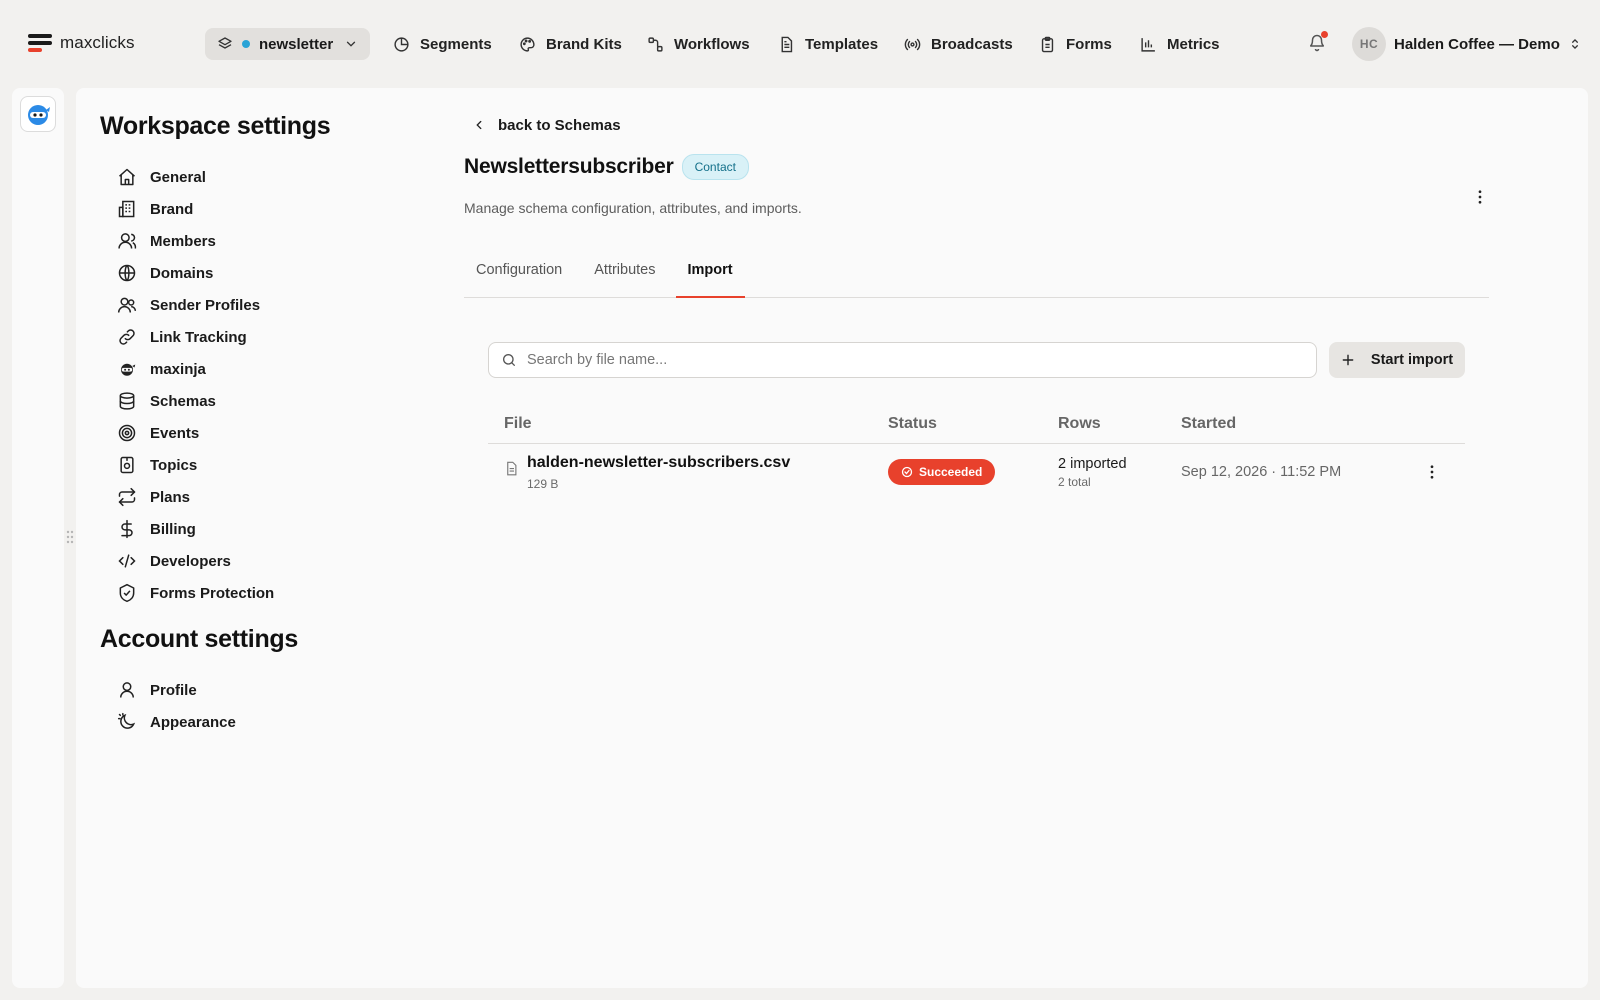 This screenshot has height=1000, width=1600. Describe the element at coordinates (973, 424) in the screenshot. I see `column-status: Status` at that location.